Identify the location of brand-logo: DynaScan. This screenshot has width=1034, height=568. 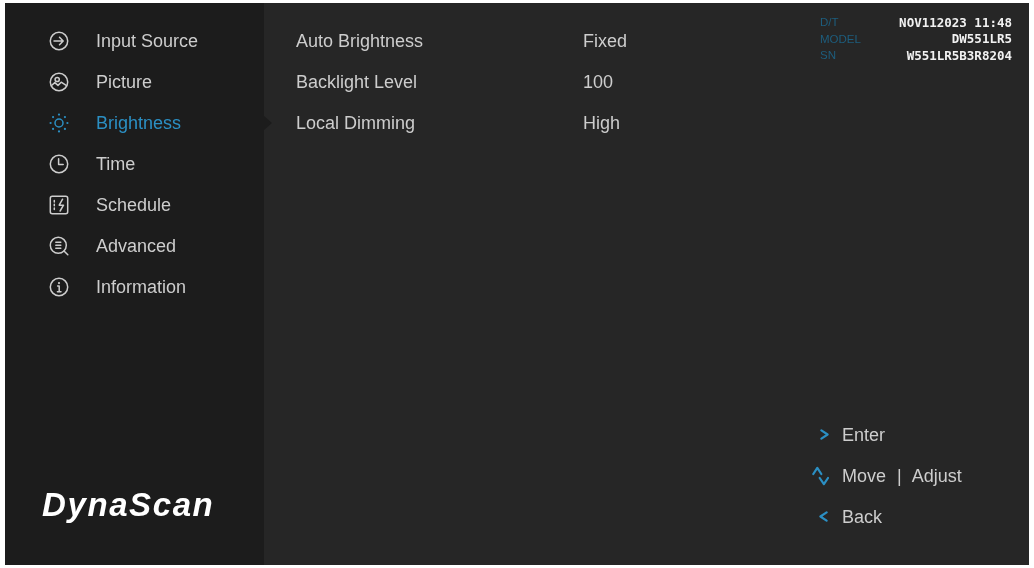
(128, 505).